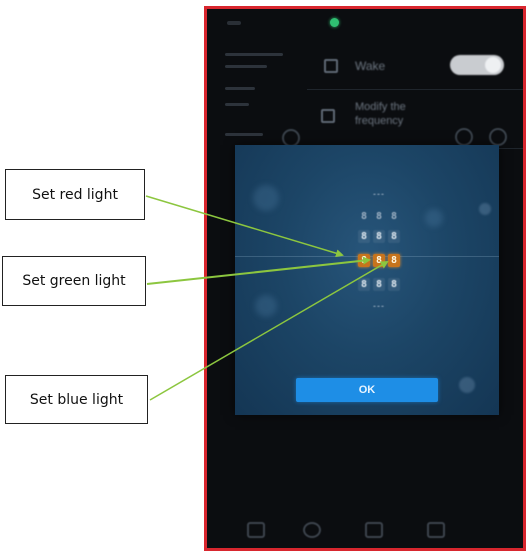 The height and width of the screenshot is (557, 532). I want to click on settings-item-label: Wake, so click(370, 66).